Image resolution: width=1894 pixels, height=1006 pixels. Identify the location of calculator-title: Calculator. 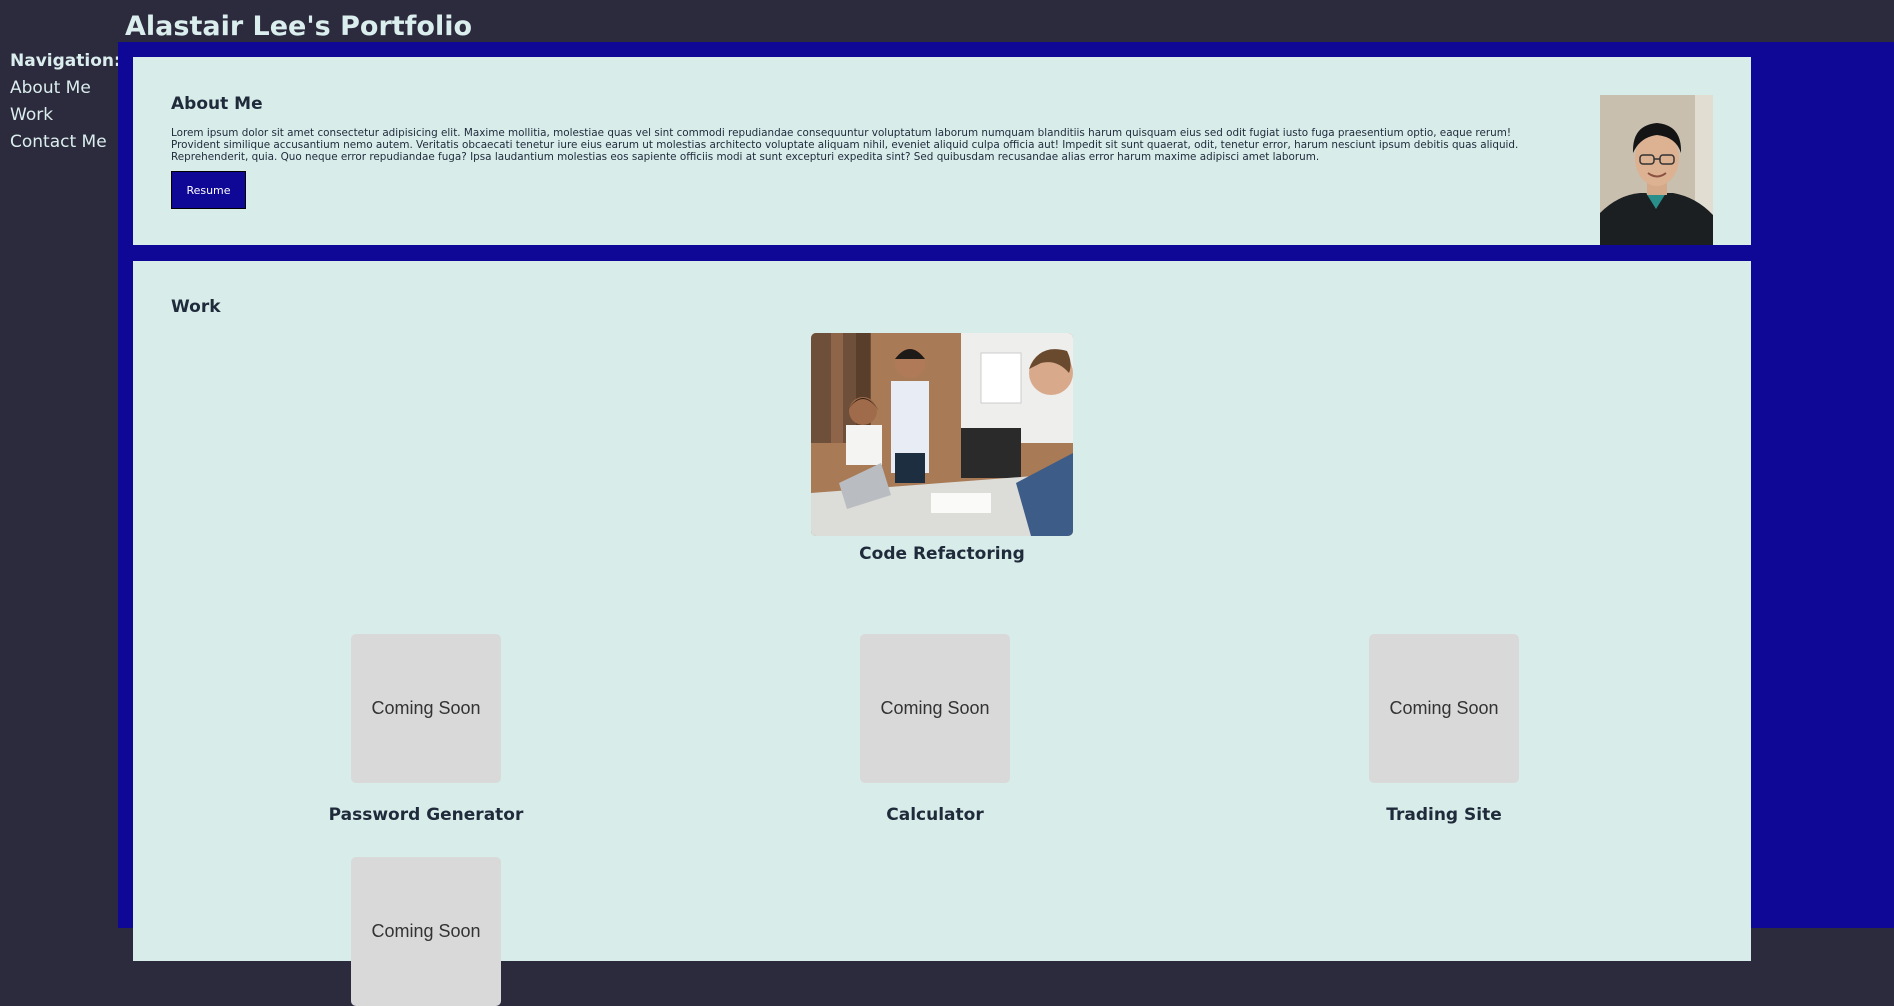
(935, 815).